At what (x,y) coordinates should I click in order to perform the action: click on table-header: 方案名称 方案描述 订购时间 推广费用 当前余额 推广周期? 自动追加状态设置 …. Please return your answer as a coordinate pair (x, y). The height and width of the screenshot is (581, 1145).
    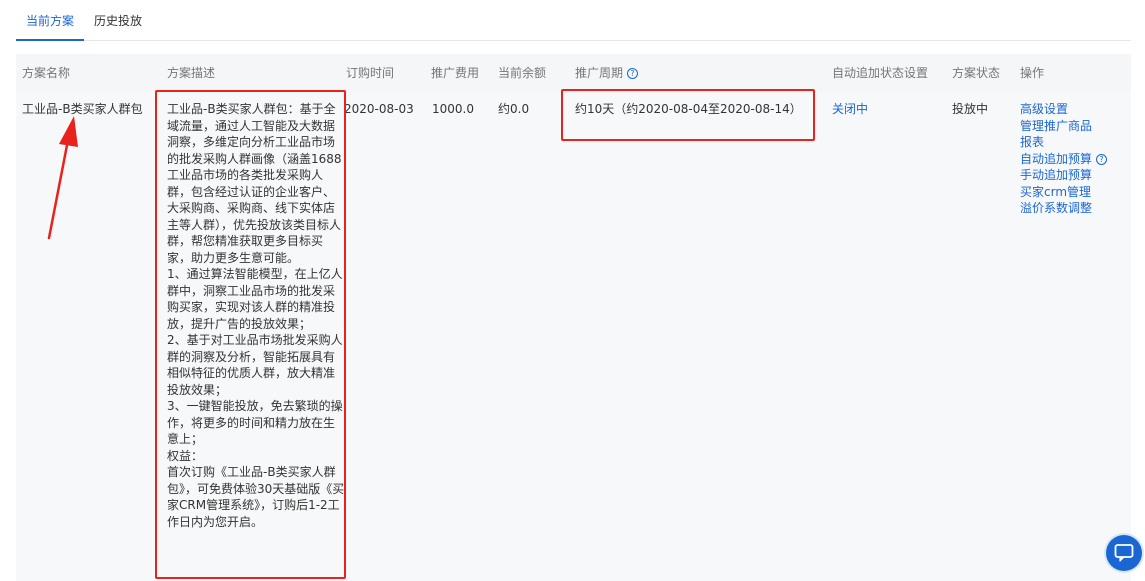
    Looking at the image, I should click on (573, 73).